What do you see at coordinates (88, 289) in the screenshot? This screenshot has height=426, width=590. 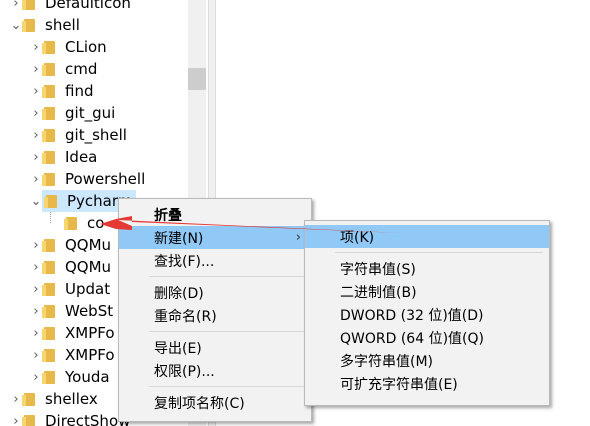 I see `tree-item-label: Updat` at bounding box center [88, 289].